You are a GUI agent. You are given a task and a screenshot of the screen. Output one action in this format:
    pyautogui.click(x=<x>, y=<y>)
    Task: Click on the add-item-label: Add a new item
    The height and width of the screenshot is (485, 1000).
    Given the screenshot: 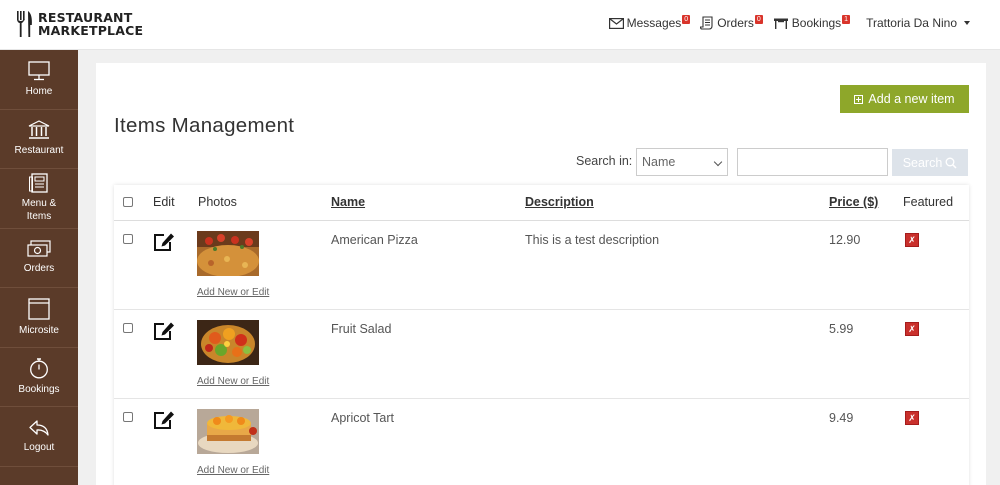 What is the action you would take?
    pyautogui.click(x=911, y=99)
    